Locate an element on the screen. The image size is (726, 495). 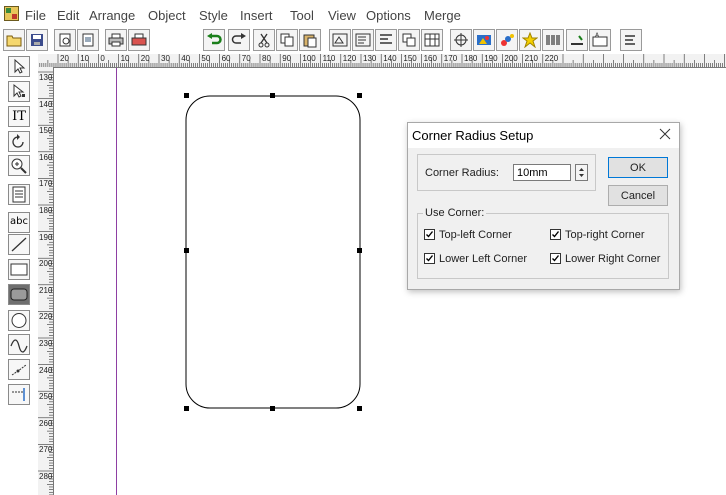
save-icon is located at coordinates (37, 40).